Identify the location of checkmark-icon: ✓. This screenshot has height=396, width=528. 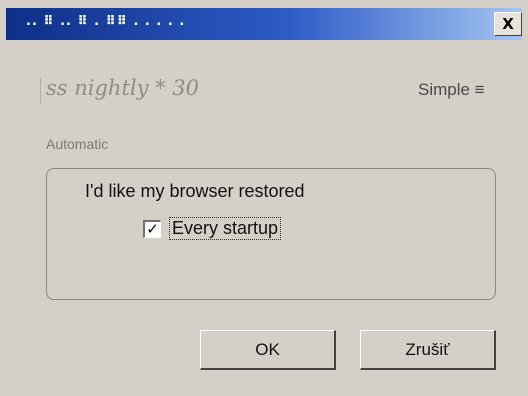
(152, 228).